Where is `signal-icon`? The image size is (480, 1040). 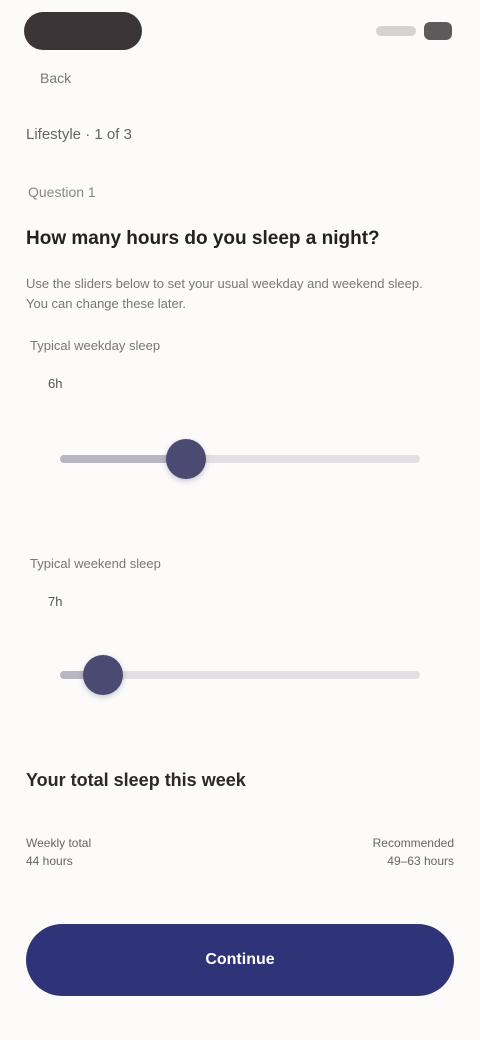
signal-icon is located at coordinates (396, 31).